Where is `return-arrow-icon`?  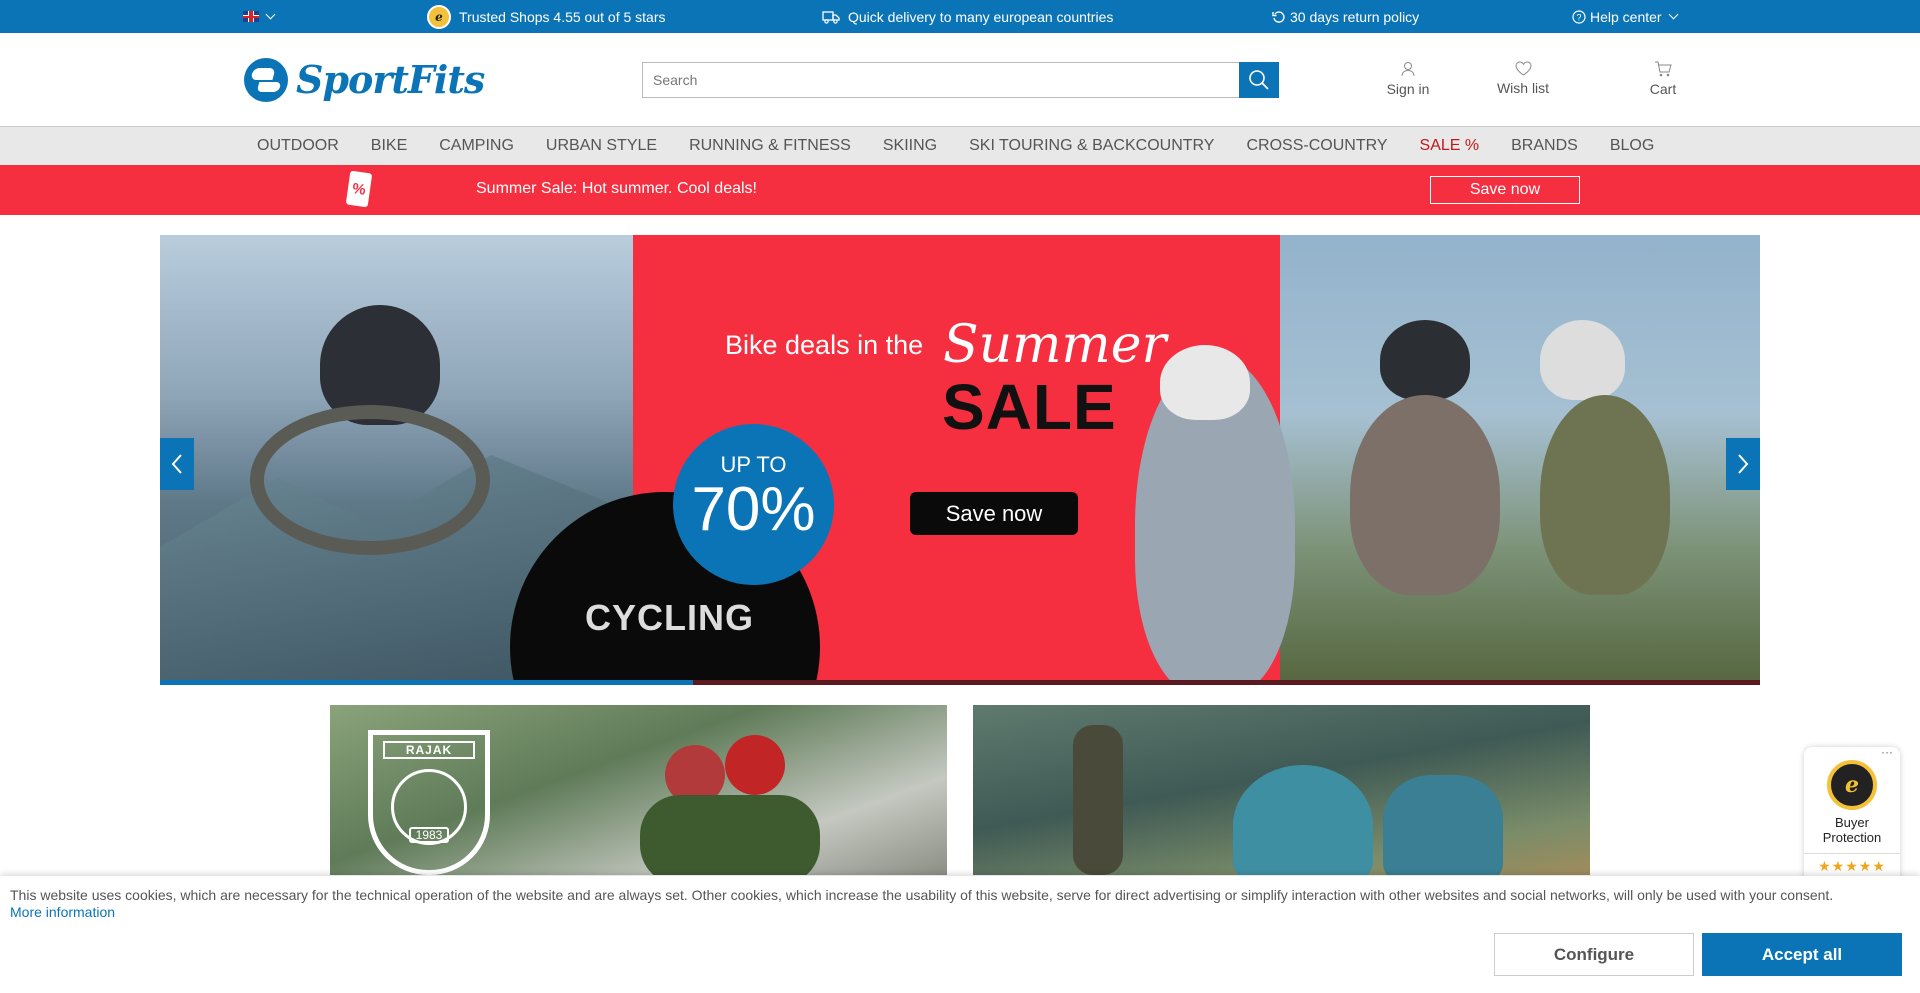 return-arrow-icon is located at coordinates (1278, 16).